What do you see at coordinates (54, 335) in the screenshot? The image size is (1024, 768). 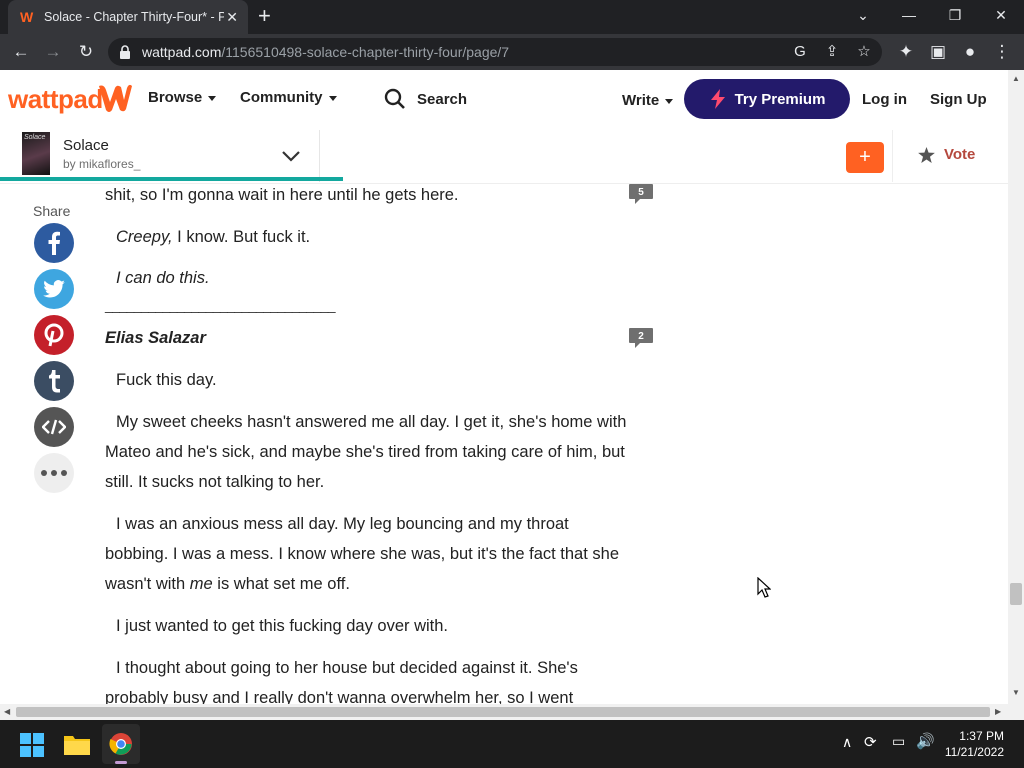 I see `pinterest-share-icon` at bounding box center [54, 335].